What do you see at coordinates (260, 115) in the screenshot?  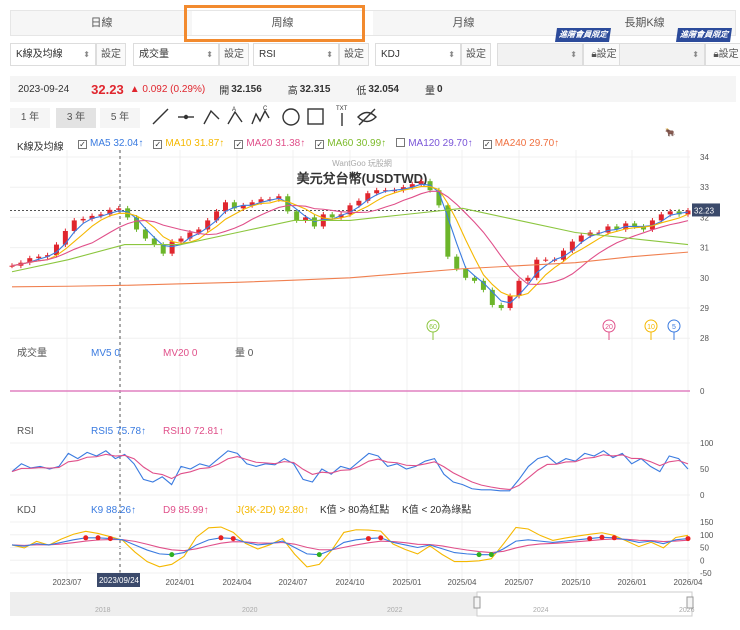 I see `wave-pattern-tool-icon: C` at bounding box center [260, 115].